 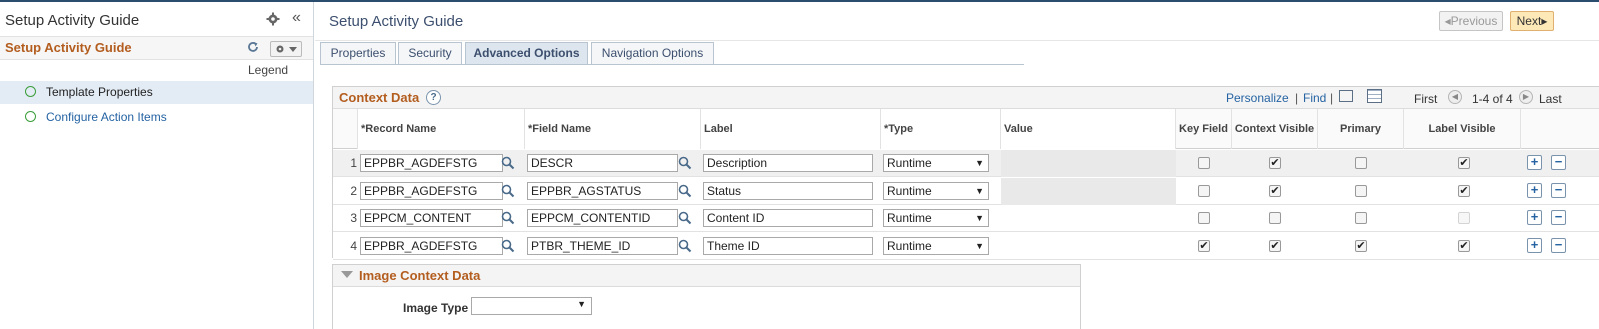 I want to click on column-header-label-visible: Label Visible, so click(x=1462, y=129).